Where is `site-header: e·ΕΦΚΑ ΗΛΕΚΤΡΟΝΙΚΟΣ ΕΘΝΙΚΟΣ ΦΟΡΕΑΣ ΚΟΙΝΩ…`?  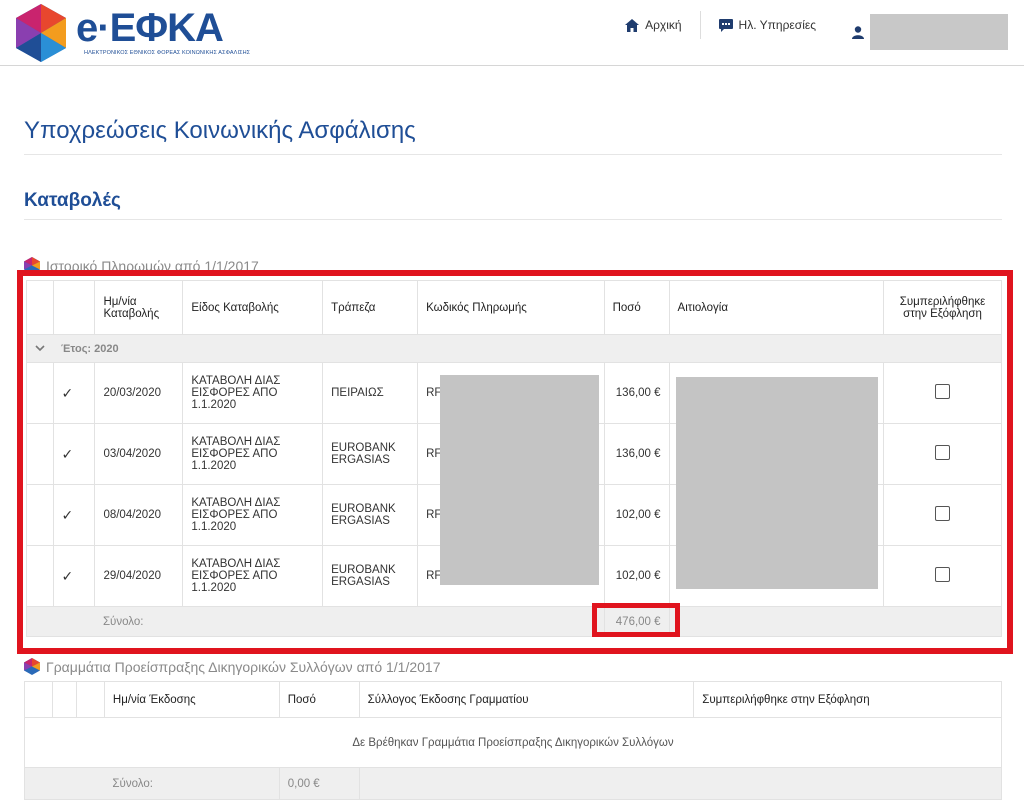 site-header: e·ΕΦΚΑ ΗΛΕΚΤΡΟΝΙΚΟΣ ΕΘΝΙΚΟΣ ΦΟΡΕΑΣ ΚΟΙΝΩ… is located at coordinates (512, 33).